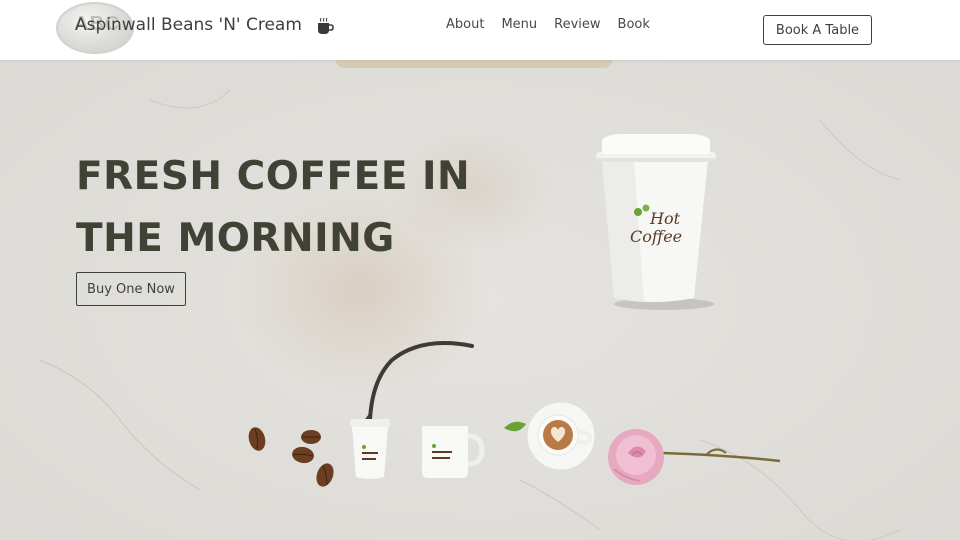 This screenshot has width=960, height=540. I want to click on nav-review: Review, so click(577, 24).